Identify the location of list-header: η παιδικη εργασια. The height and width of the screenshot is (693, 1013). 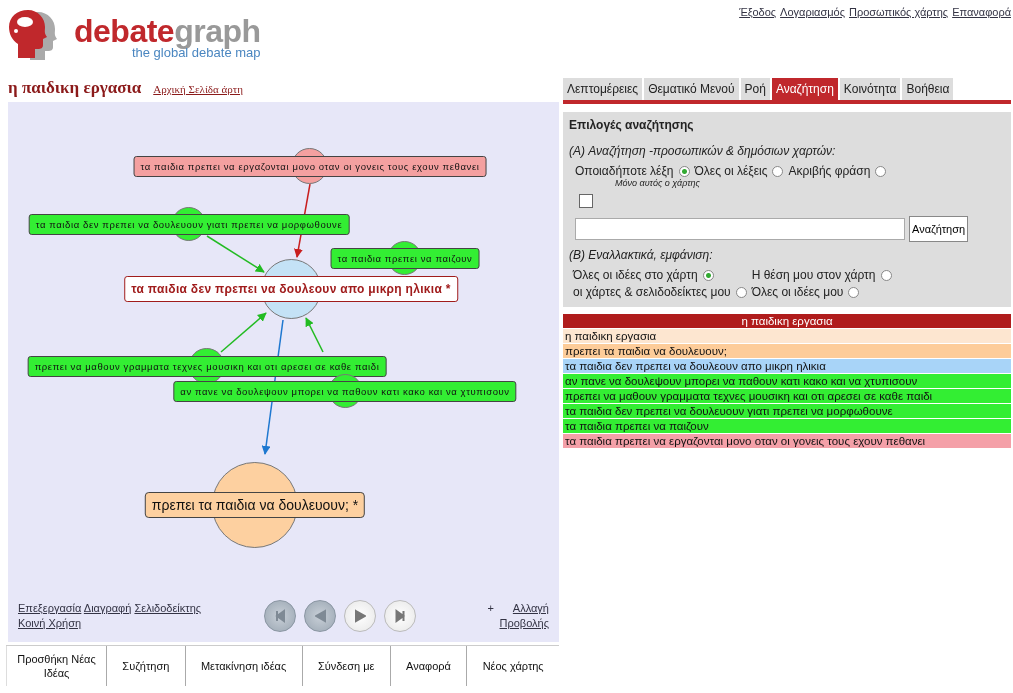
(787, 321).